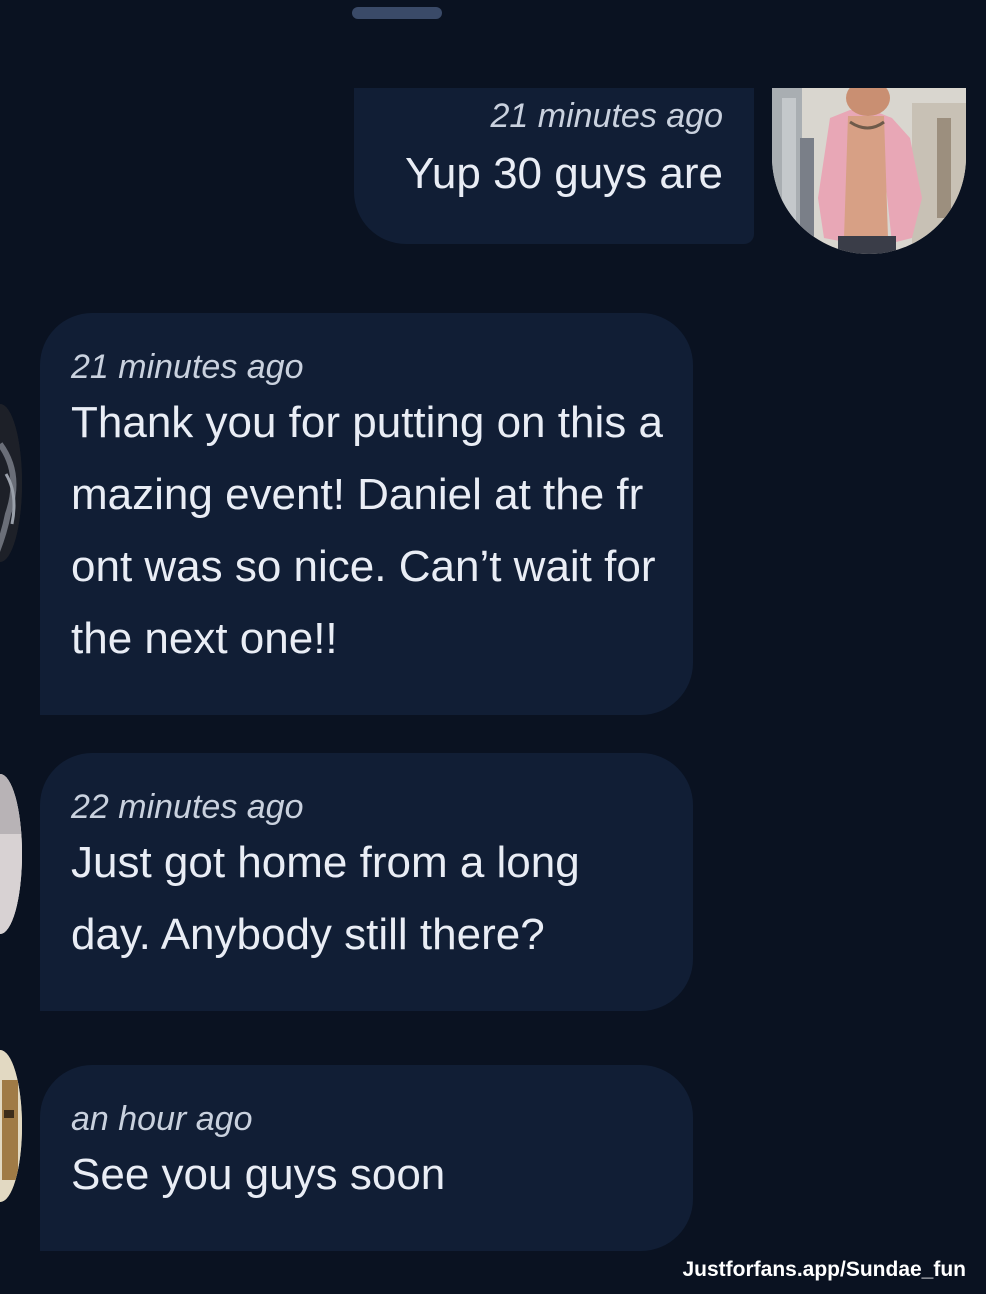 The image size is (986, 1294). What do you see at coordinates (563, 173) in the screenshot?
I see `message-text: Yup 30 guys are` at bounding box center [563, 173].